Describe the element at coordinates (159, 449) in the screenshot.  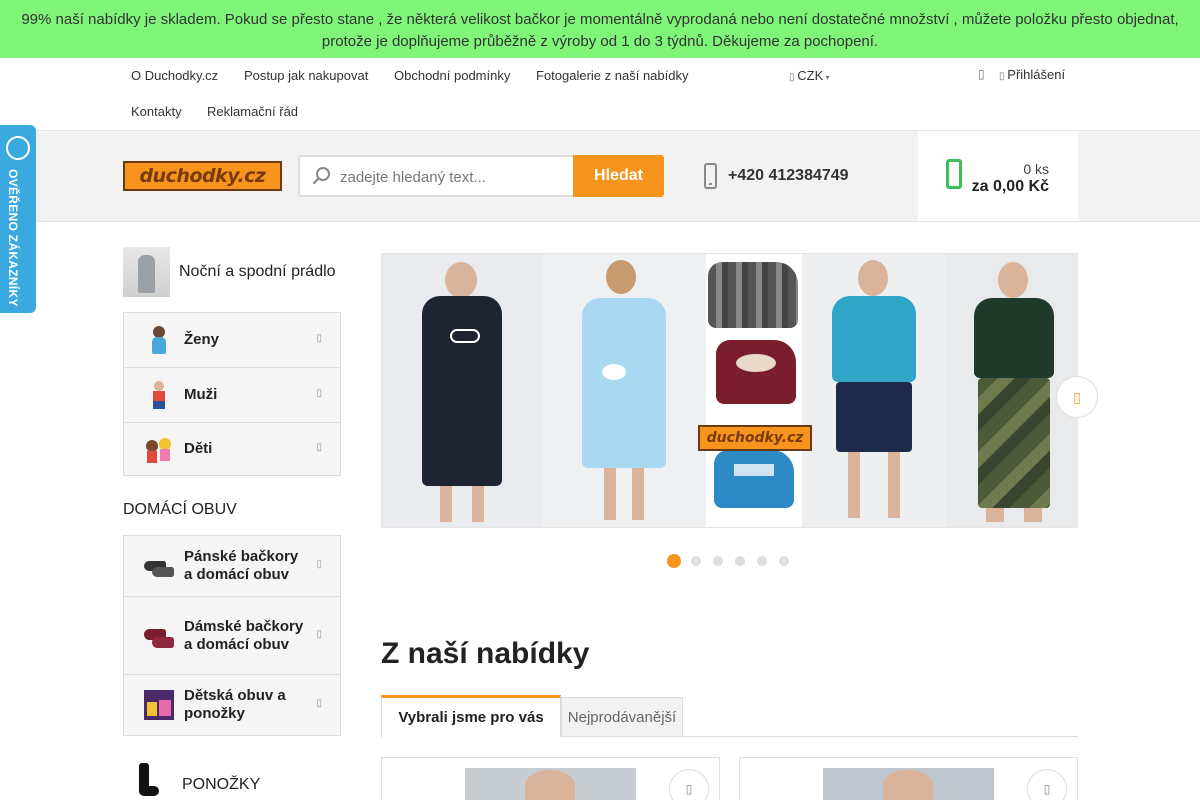
I see `kids-icon` at that location.